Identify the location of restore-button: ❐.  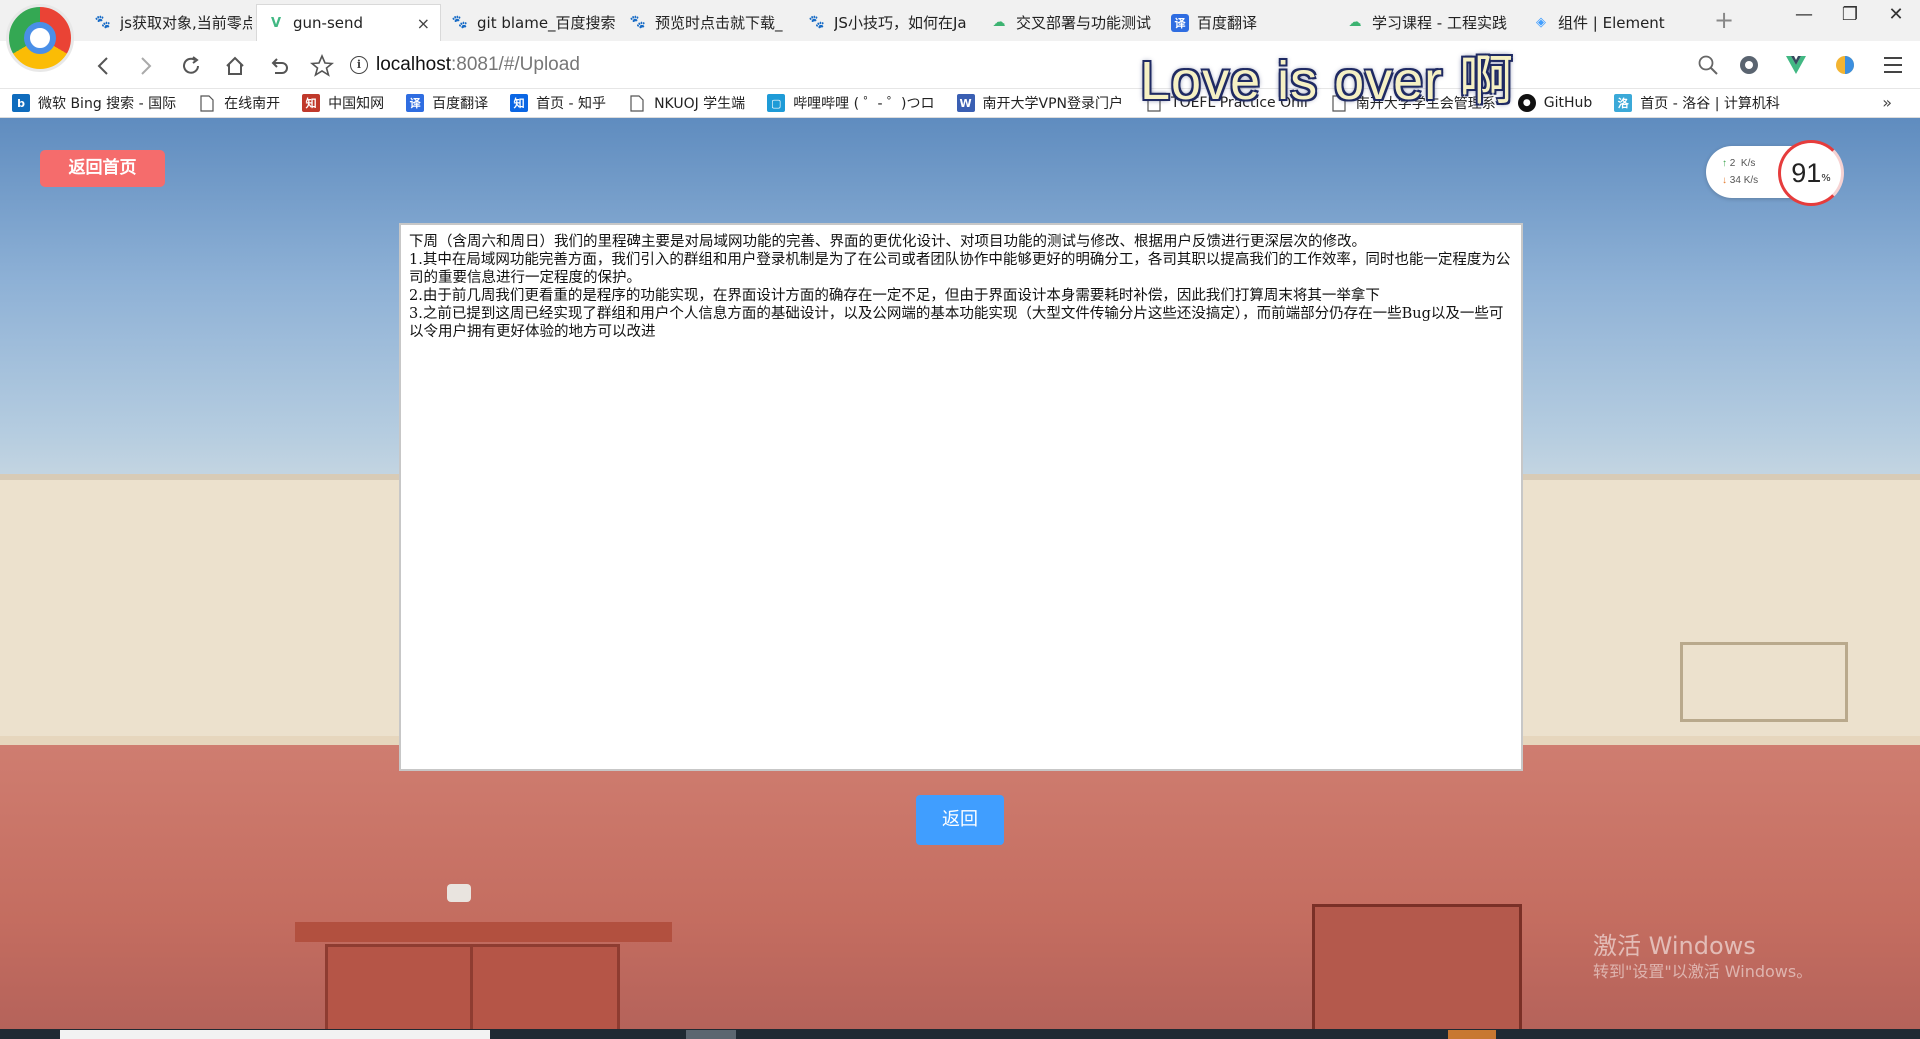
(1850, 14).